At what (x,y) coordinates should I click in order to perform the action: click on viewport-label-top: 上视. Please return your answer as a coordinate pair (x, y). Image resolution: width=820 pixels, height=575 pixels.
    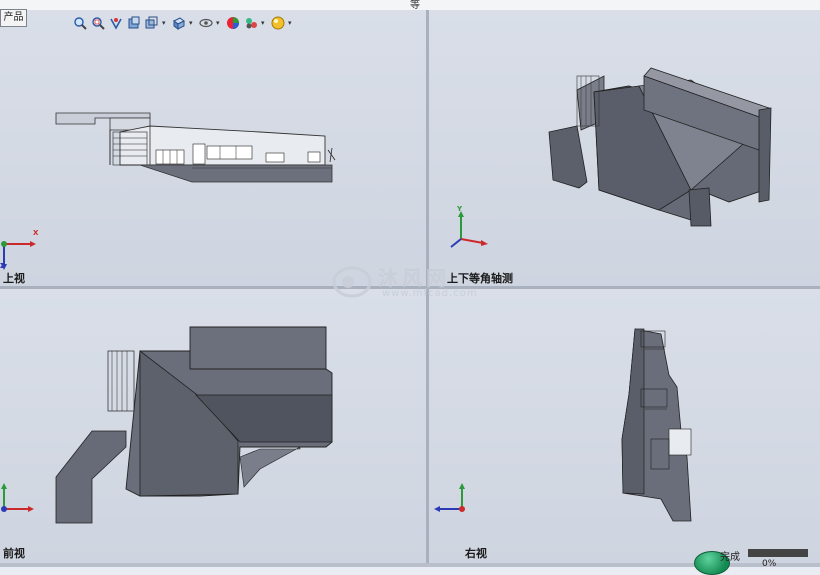
    Looking at the image, I should click on (14, 278).